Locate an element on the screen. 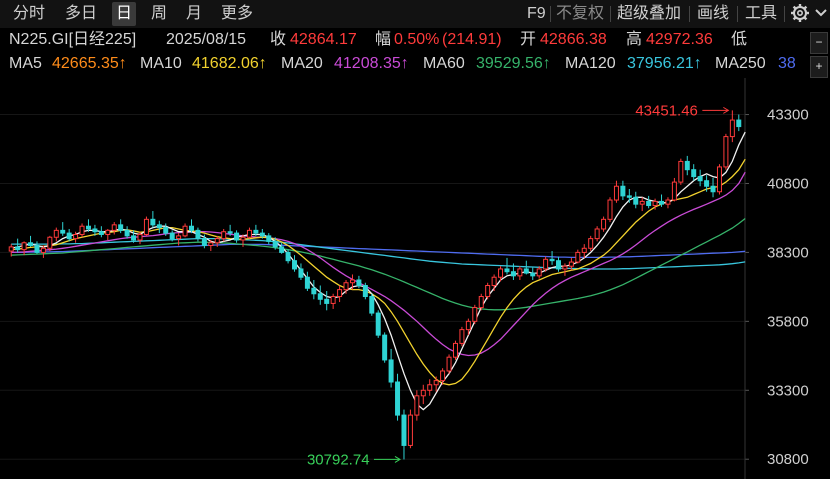  f9-button: F9 is located at coordinates (536, 14).